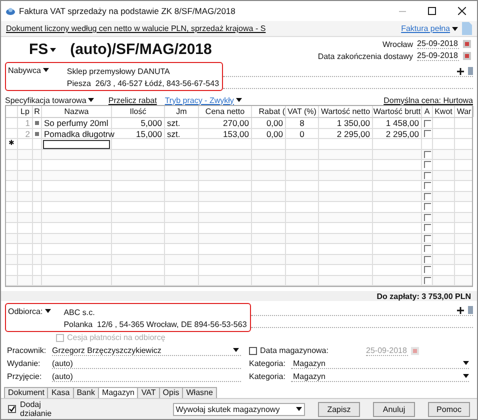 This screenshot has height=420, width=478. Describe the element at coordinates (225, 111) in the screenshot. I see `column-header: Cena netto` at that location.